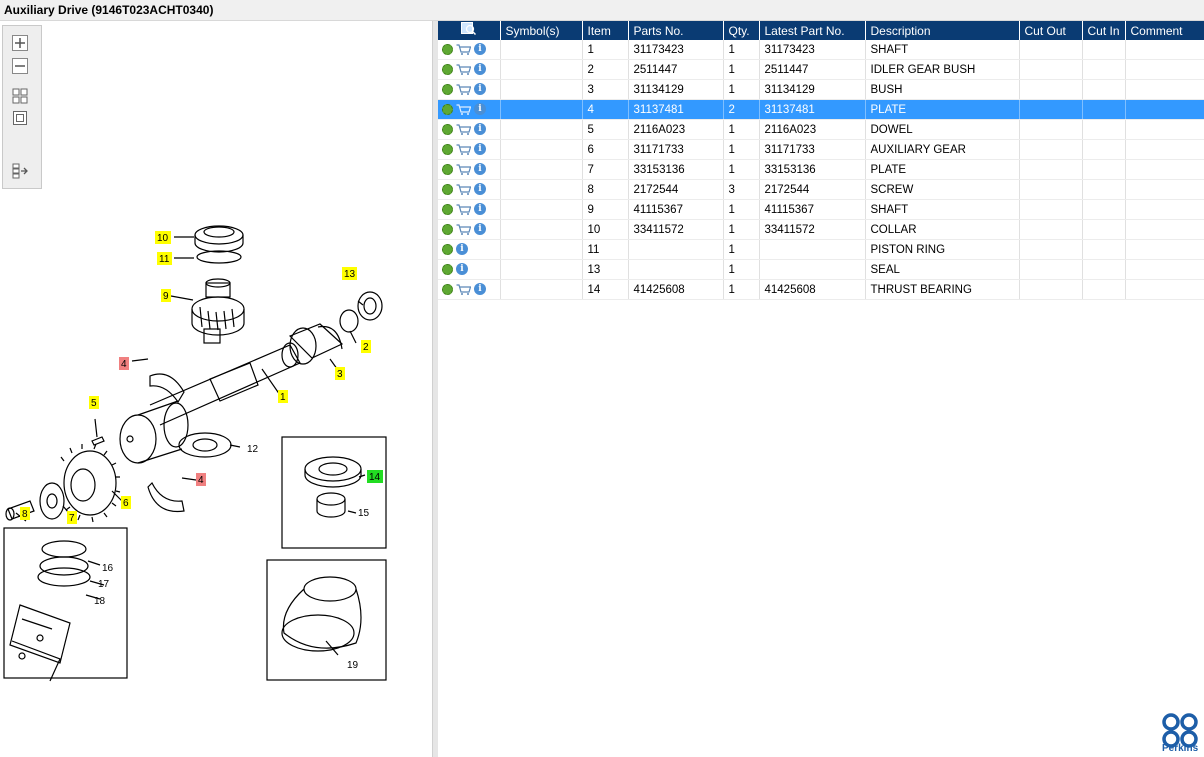  Describe the element at coordinates (366, 347) in the screenshot. I see `callout-2: 2` at that location.